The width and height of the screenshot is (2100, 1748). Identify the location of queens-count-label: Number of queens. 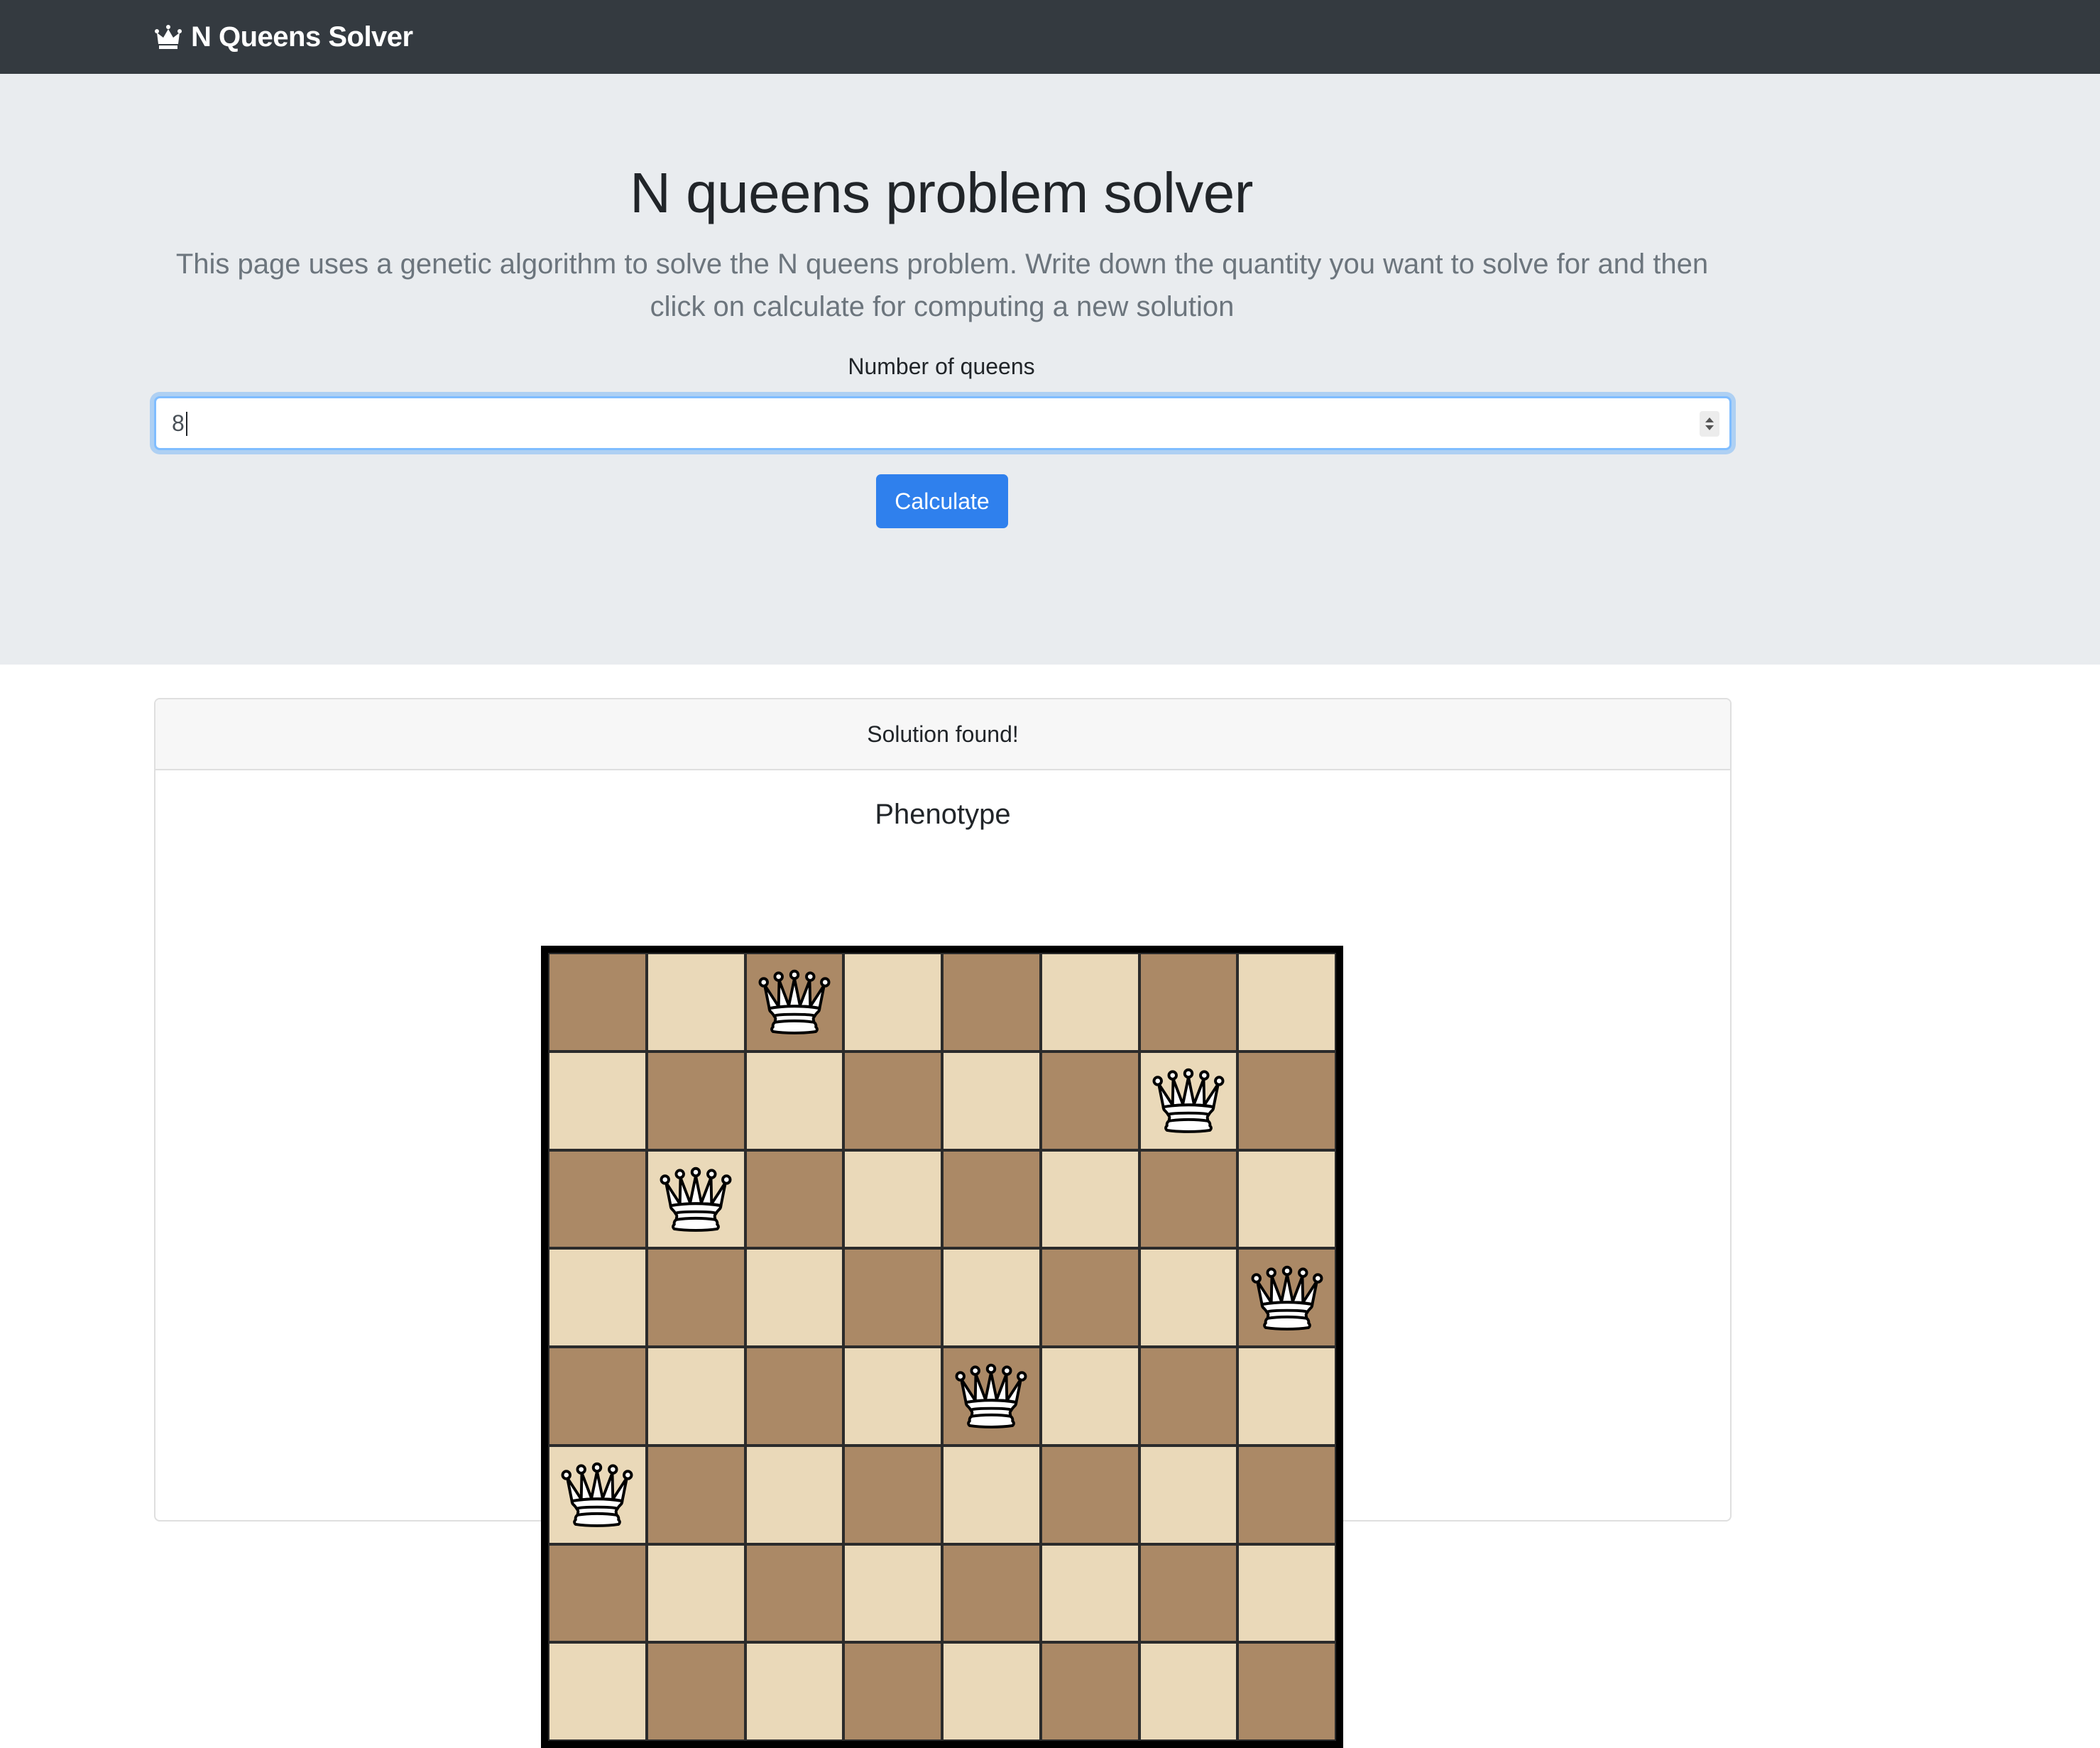
(941, 366).